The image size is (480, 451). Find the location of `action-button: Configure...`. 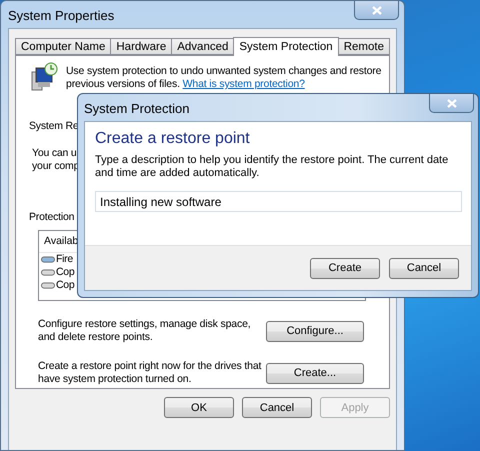

action-button: Configure... is located at coordinates (315, 331).